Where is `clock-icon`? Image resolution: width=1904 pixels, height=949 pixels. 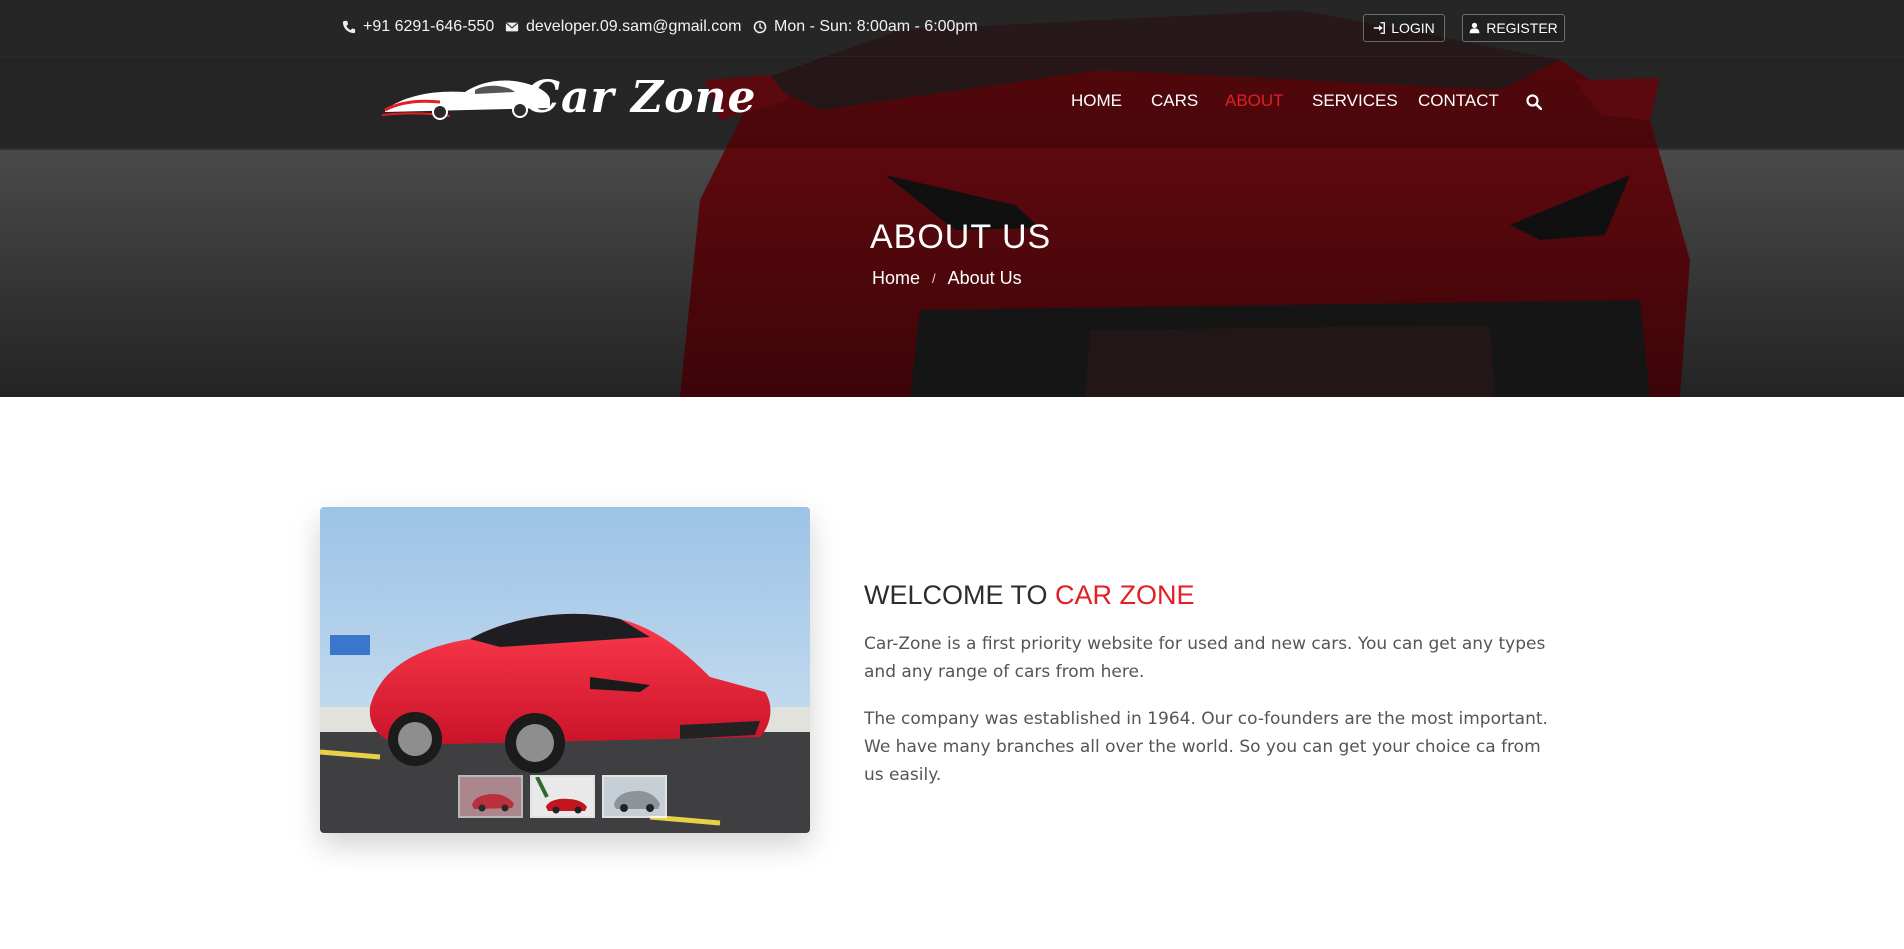 clock-icon is located at coordinates (760, 27).